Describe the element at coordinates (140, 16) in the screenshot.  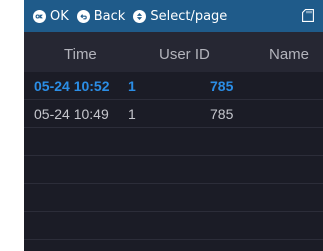
I see `up-down-icon` at that location.